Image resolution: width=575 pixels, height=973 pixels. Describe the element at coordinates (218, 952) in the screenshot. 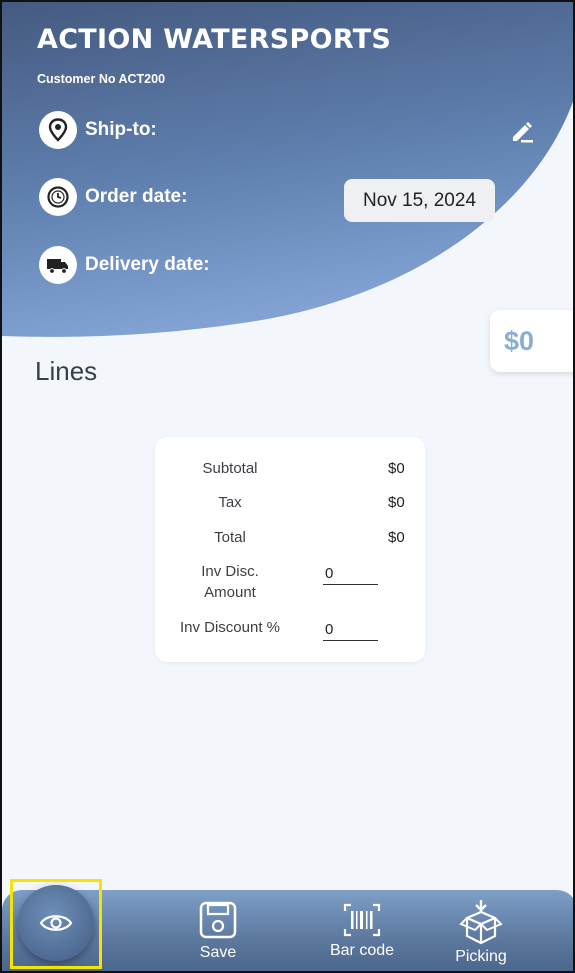

I see `save-label: Save` at that location.